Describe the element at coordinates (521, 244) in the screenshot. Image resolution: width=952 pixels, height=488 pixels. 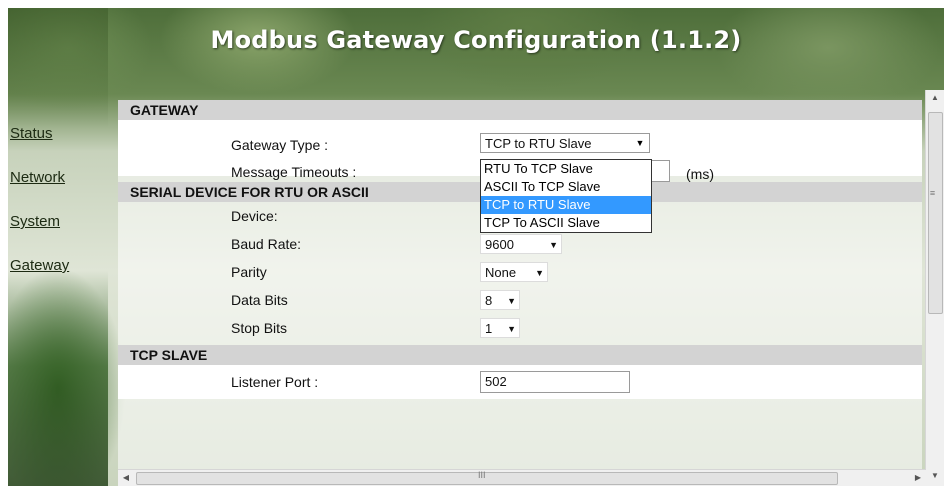
I see `baud-rate-select: 9600 ▼` at that location.